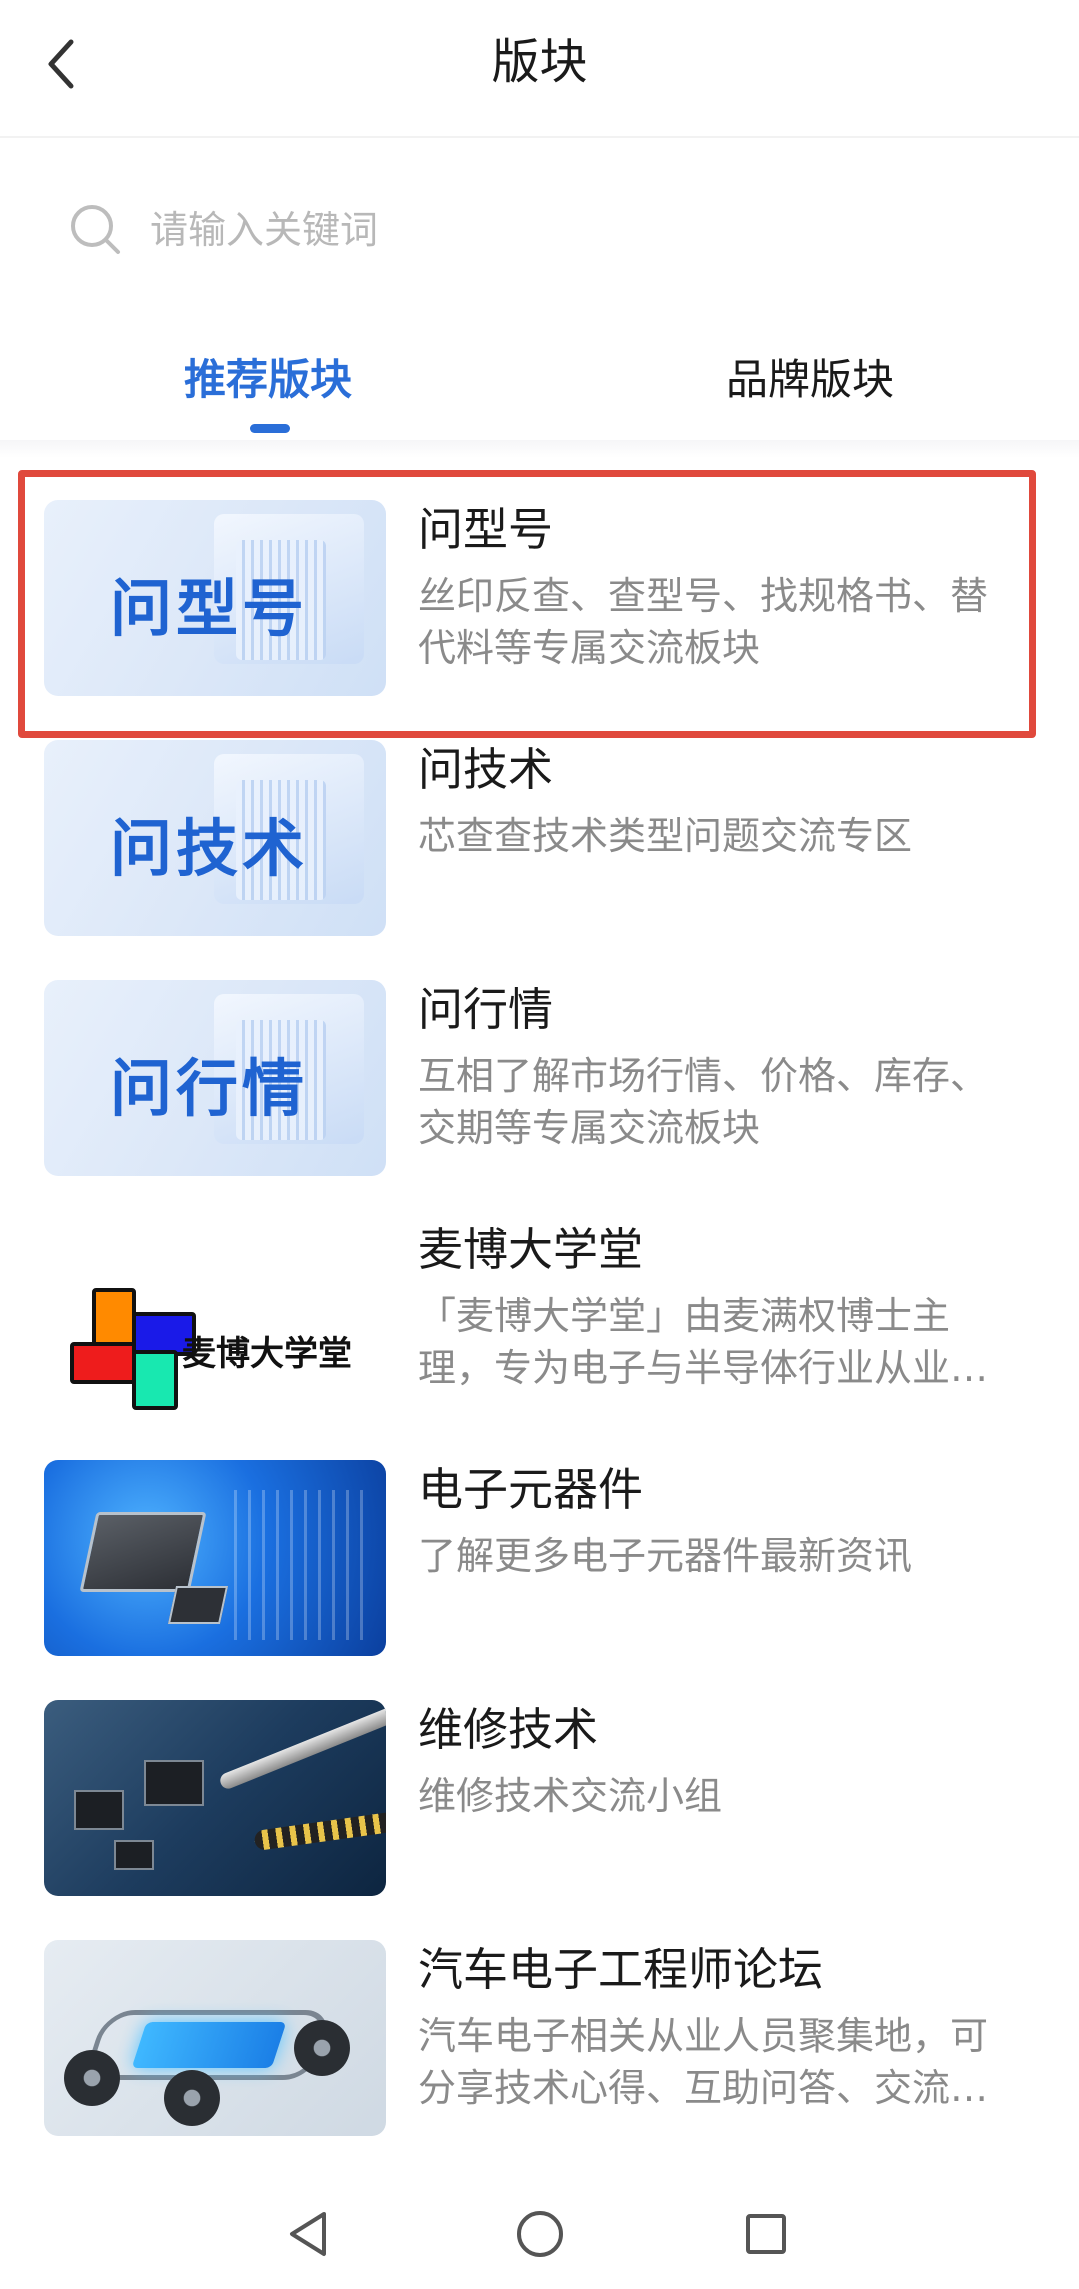 The height and width of the screenshot is (2289, 1079). What do you see at coordinates (95, 229) in the screenshot?
I see `search-icon` at bounding box center [95, 229].